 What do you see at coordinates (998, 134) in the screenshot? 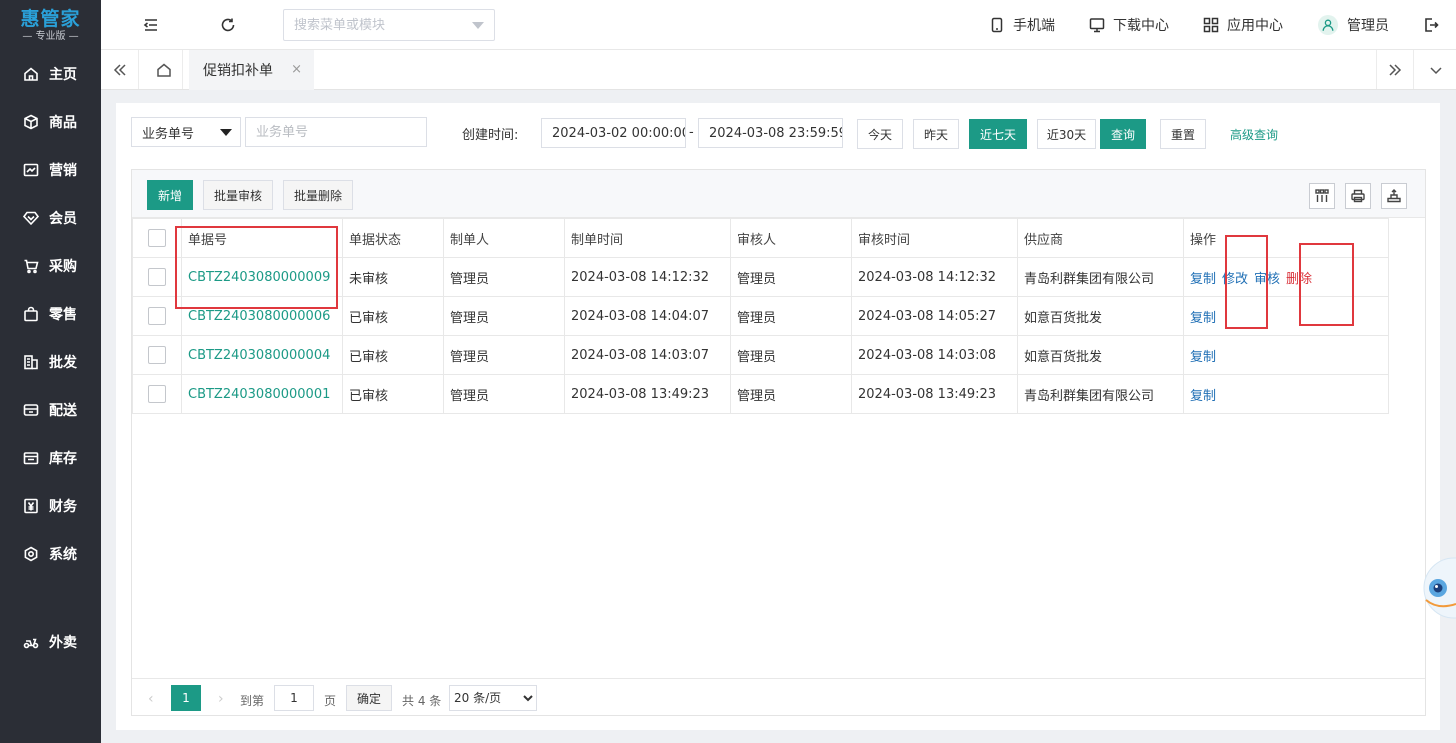
I see `last-7-days-button: 近七天` at bounding box center [998, 134].